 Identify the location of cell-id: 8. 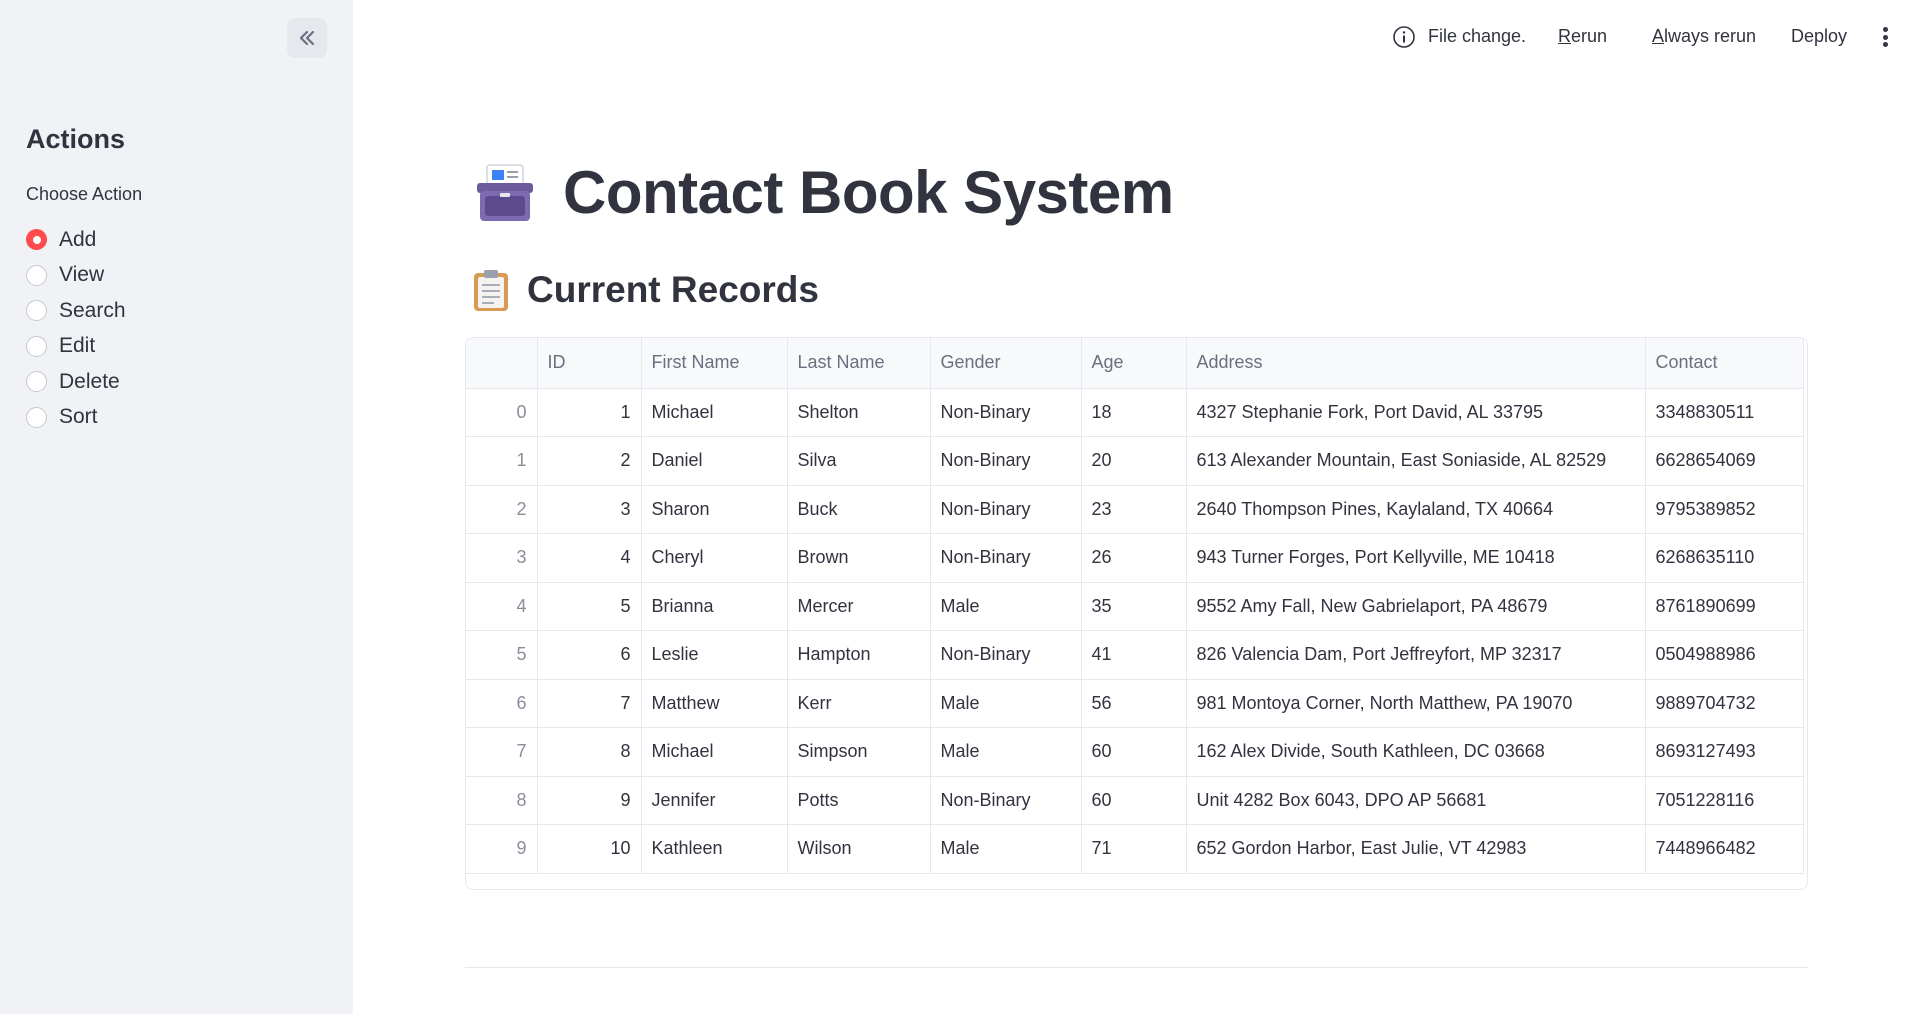
(589, 752).